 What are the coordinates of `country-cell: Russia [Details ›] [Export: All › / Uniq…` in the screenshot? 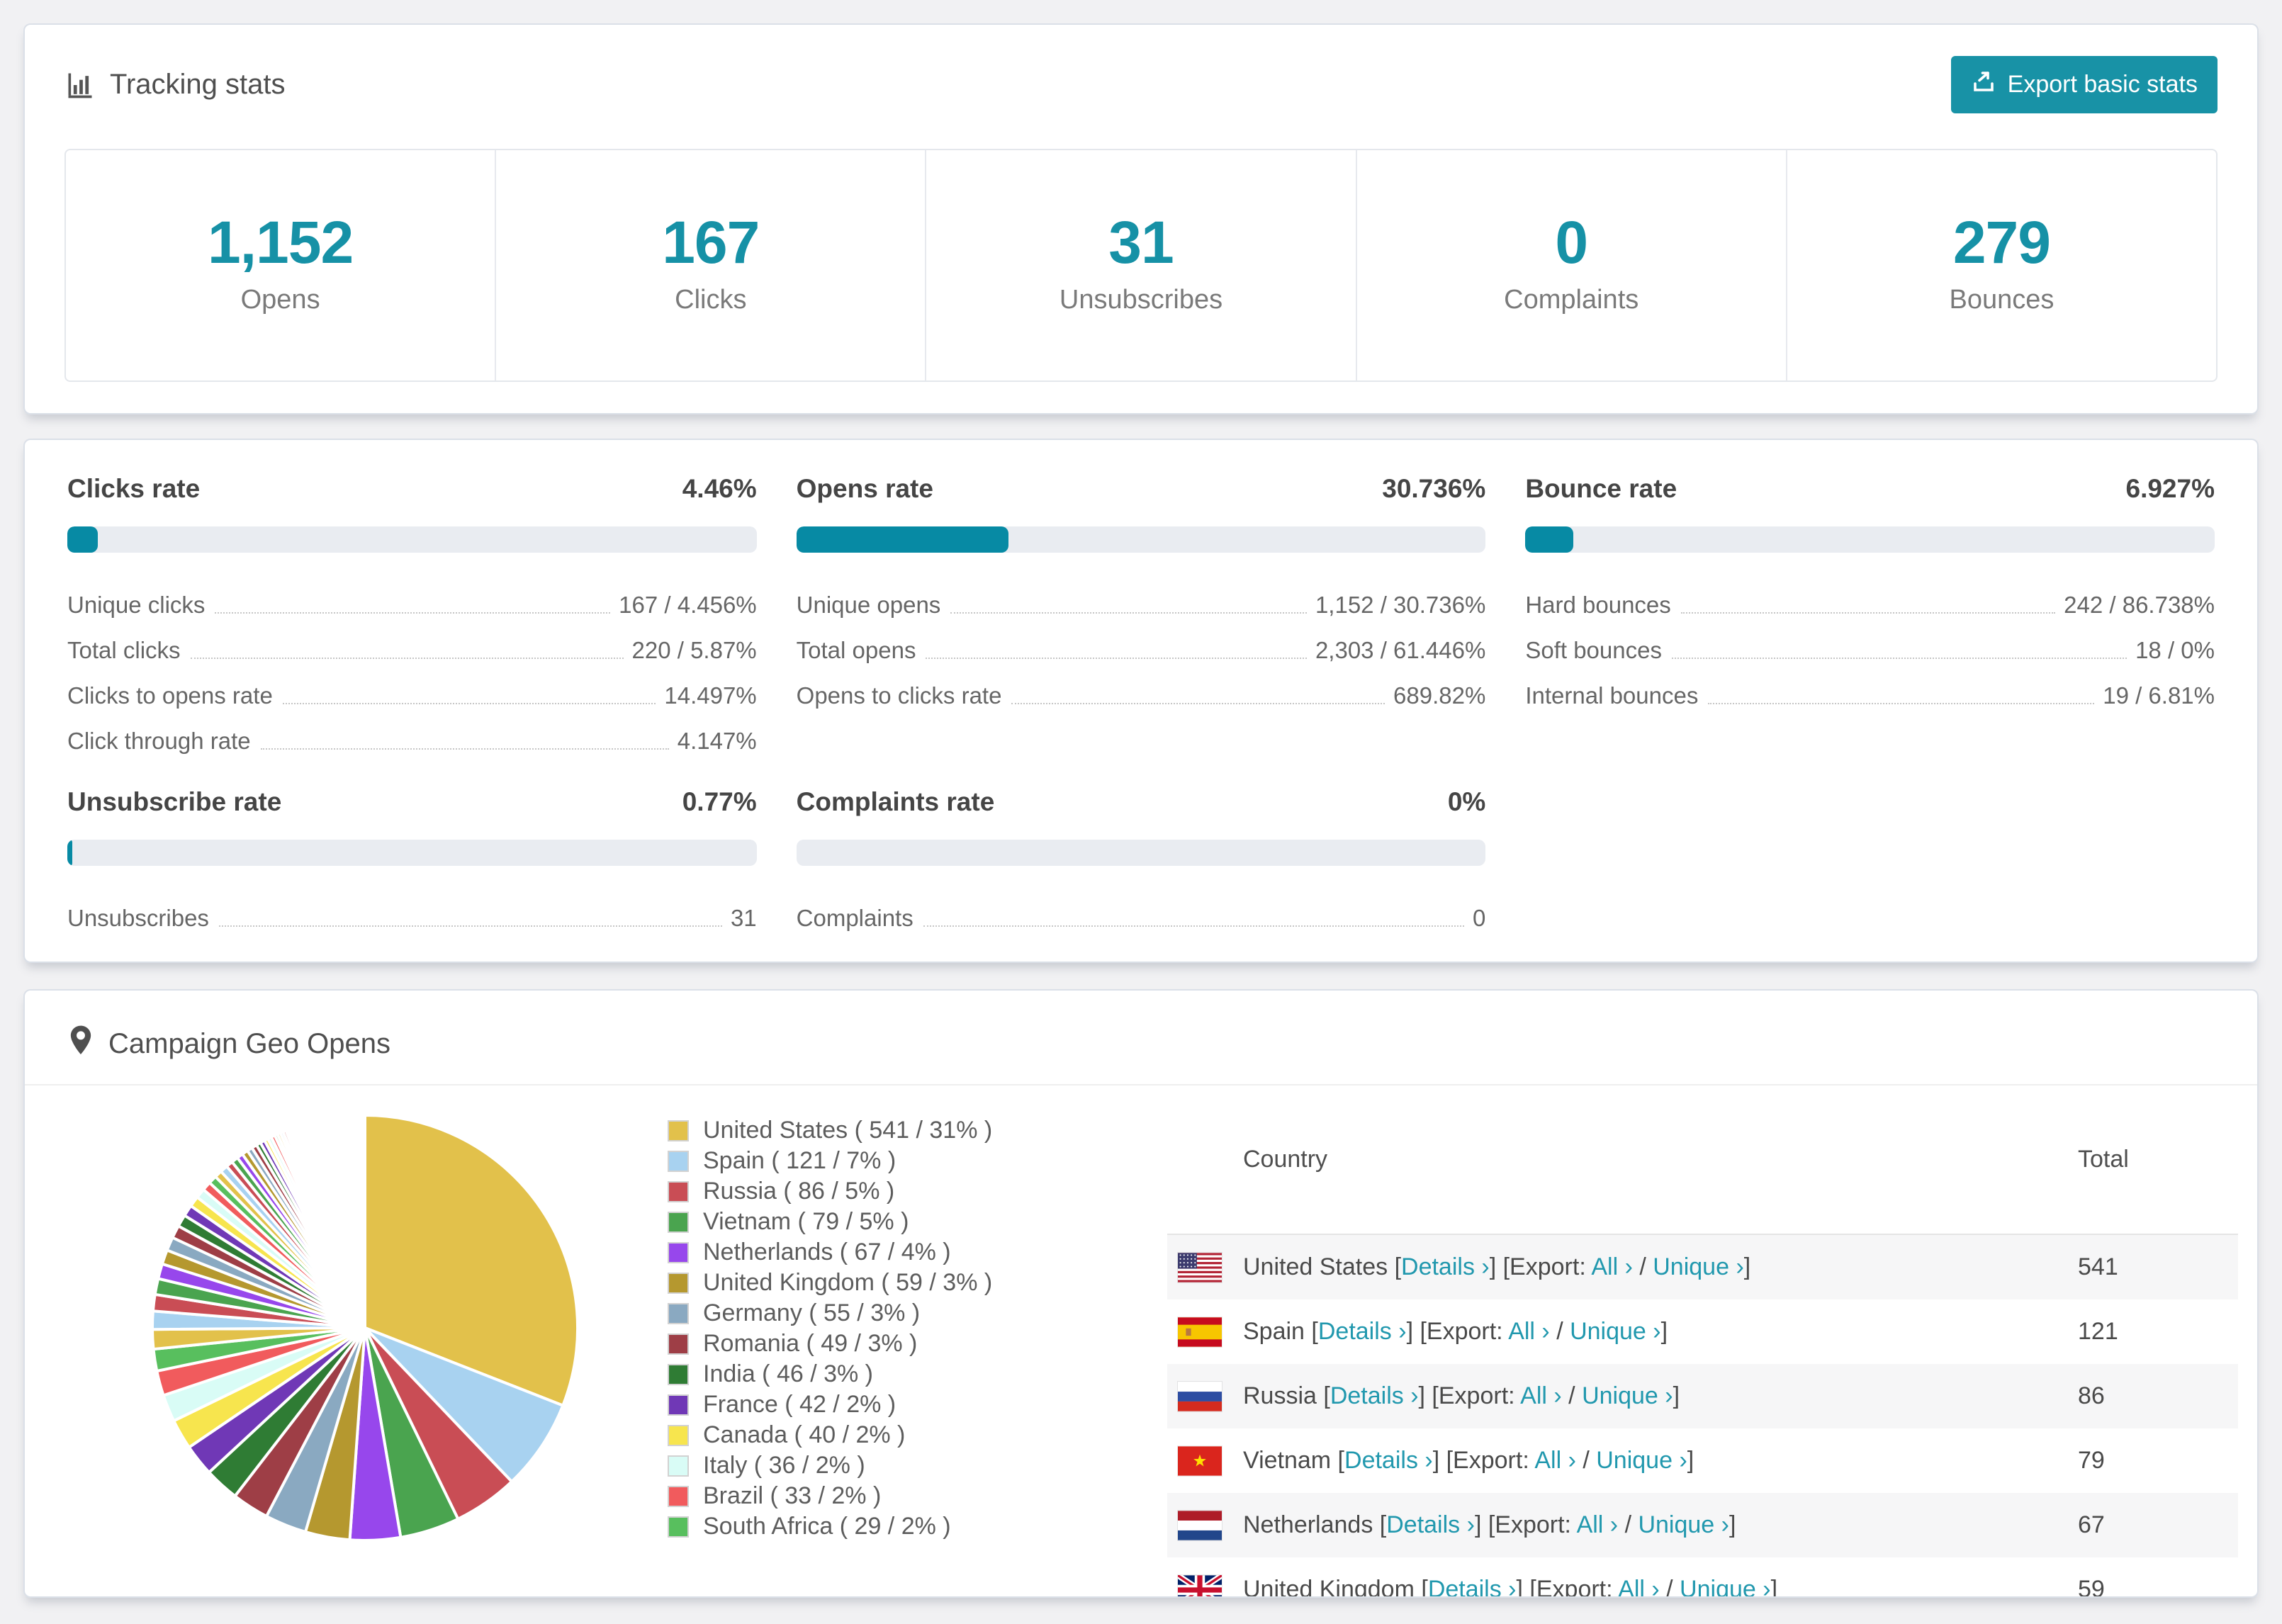 It's located at (1462, 1396).